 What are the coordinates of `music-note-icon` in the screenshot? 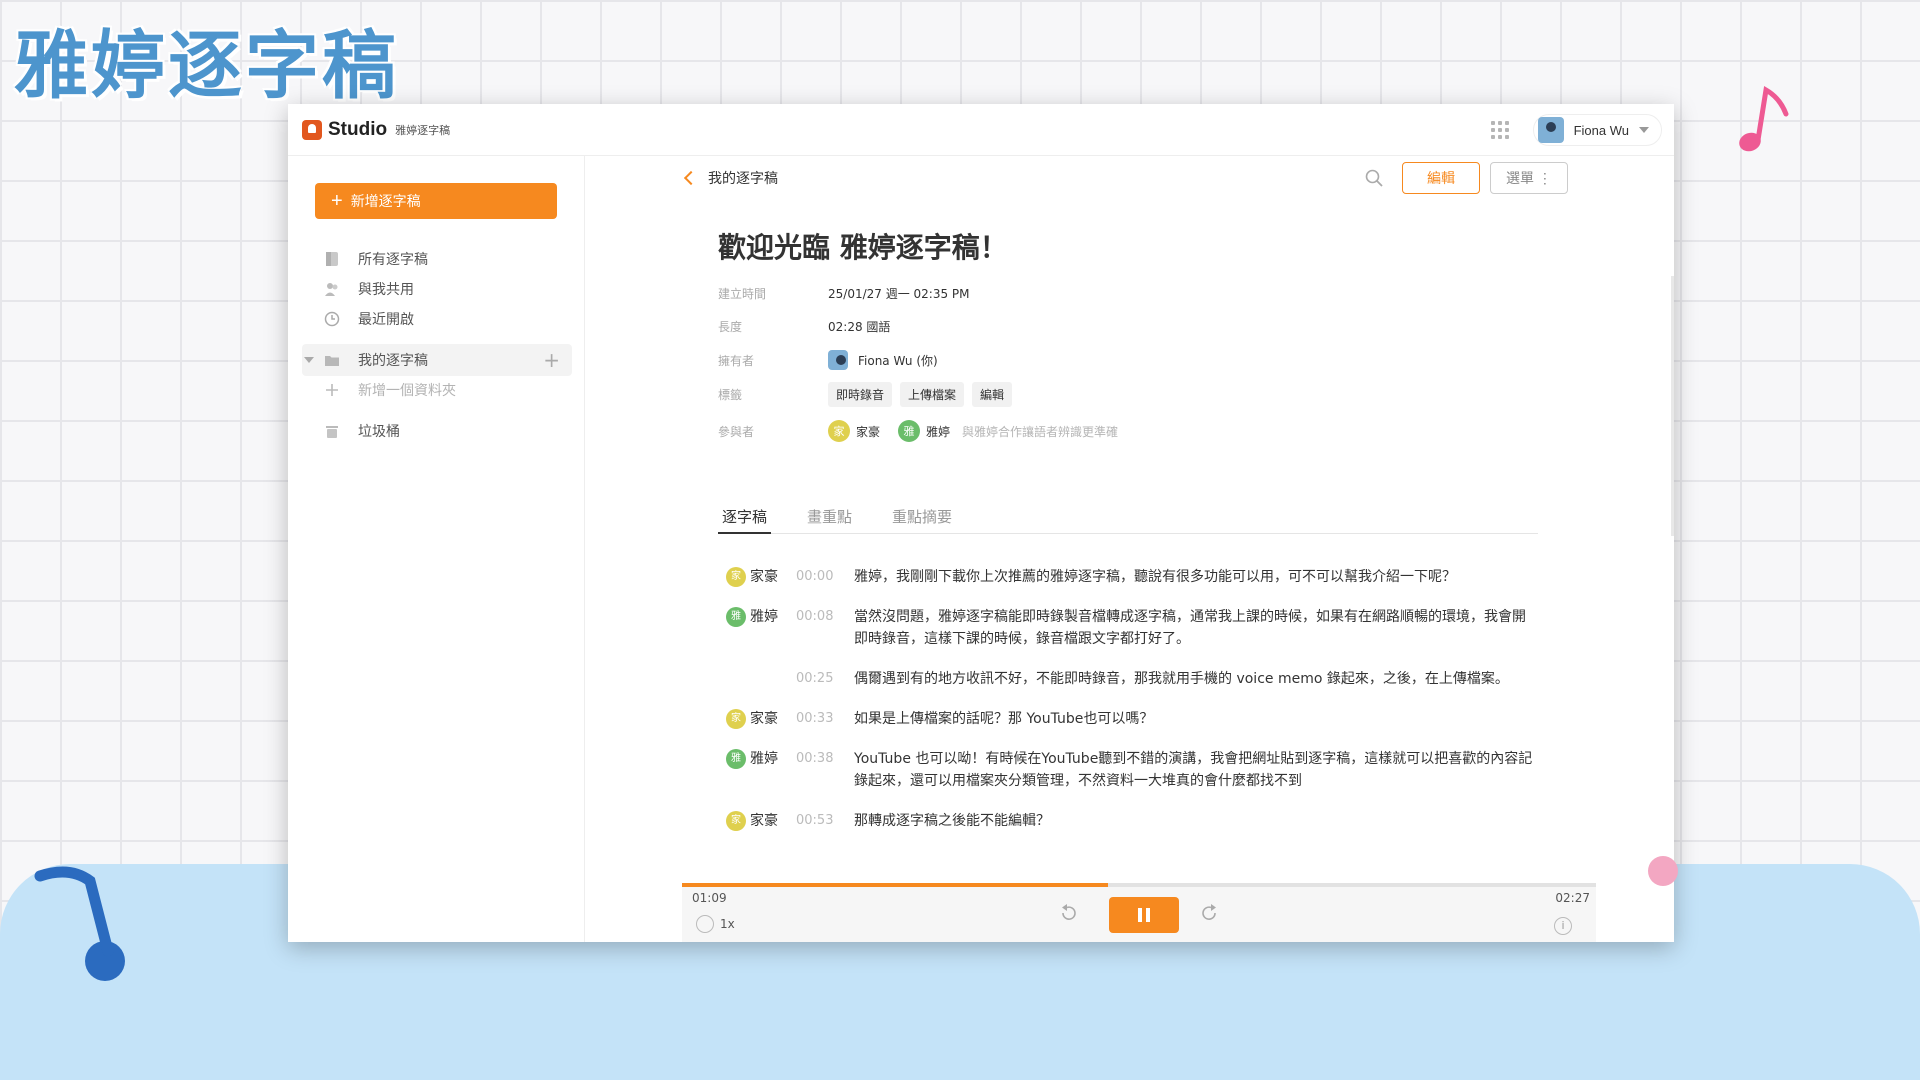 It's located at (79, 923).